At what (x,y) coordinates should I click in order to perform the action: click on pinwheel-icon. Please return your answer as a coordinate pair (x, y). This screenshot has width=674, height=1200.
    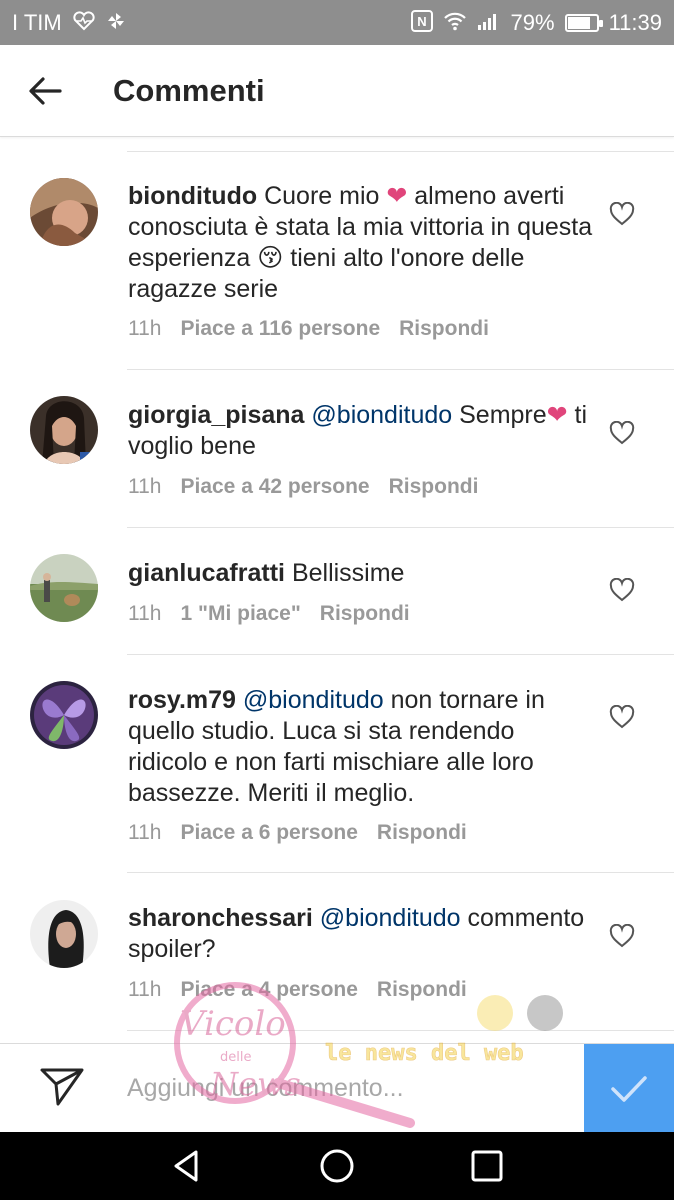
    Looking at the image, I should click on (116, 23).